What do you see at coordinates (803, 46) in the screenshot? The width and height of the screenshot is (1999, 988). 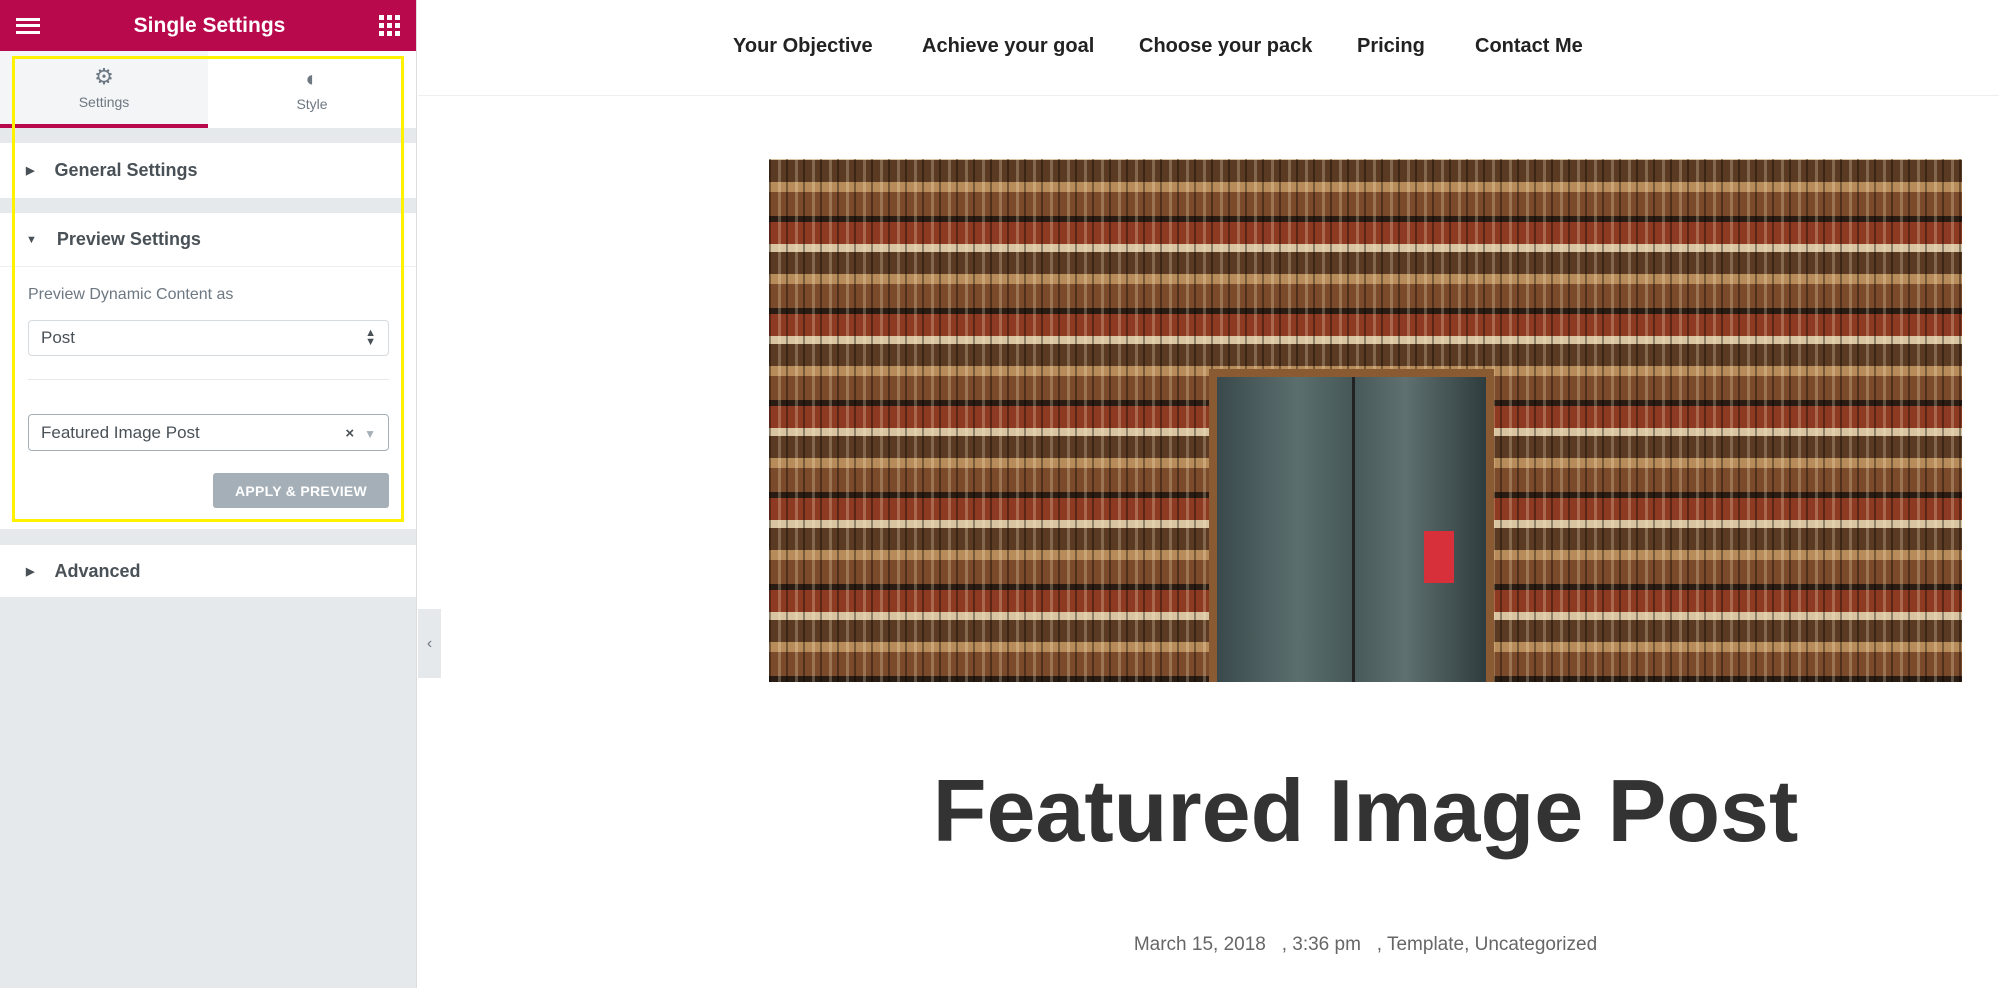 I see `nav-your-objective: Your Objective` at bounding box center [803, 46].